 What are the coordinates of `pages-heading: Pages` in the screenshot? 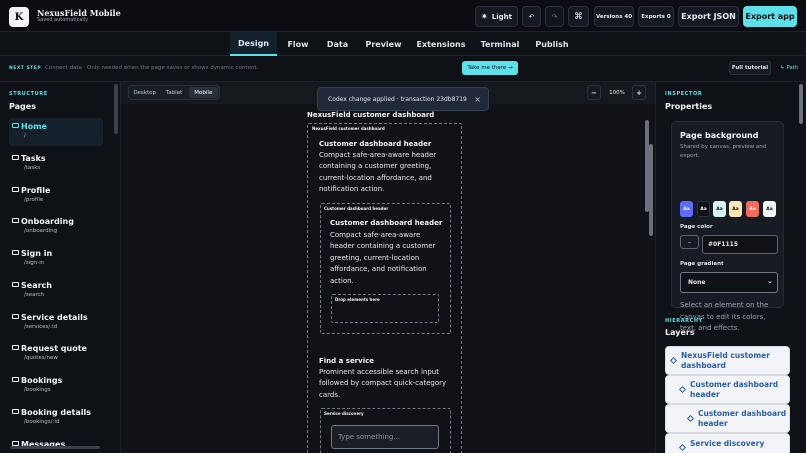 It's located at (22, 106).